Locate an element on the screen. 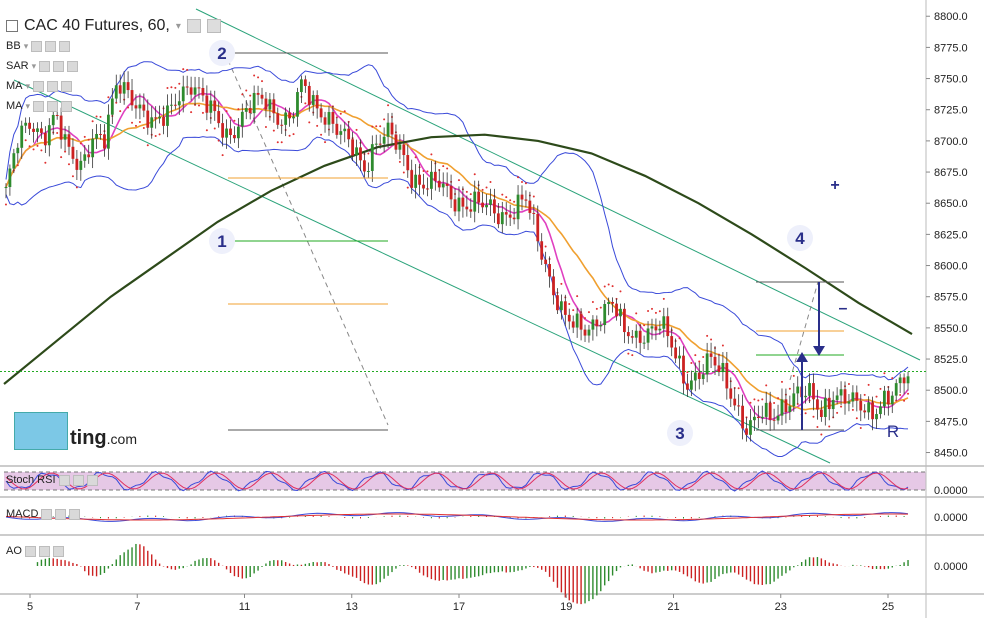 The image size is (984, 618). indicator-bb: BB ▾ is located at coordinates (38, 46).